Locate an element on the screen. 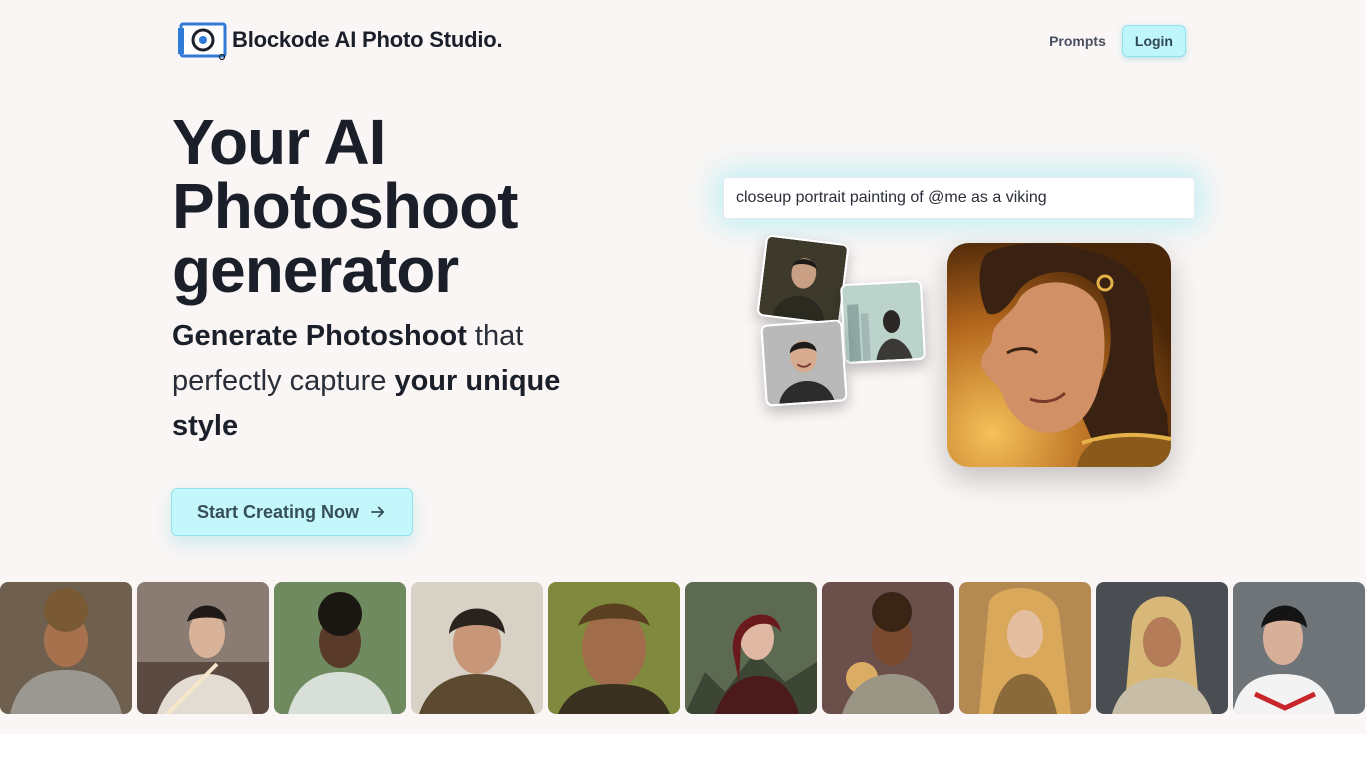  nav-link-prompts: Prompts is located at coordinates (1077, 41).